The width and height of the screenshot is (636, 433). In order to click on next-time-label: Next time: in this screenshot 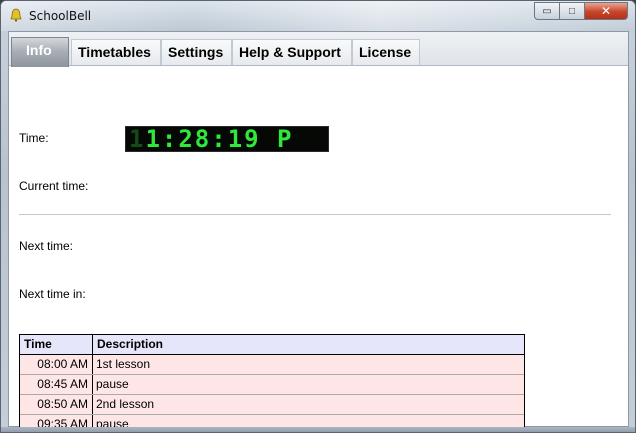, I will do `click(46, 246)`.